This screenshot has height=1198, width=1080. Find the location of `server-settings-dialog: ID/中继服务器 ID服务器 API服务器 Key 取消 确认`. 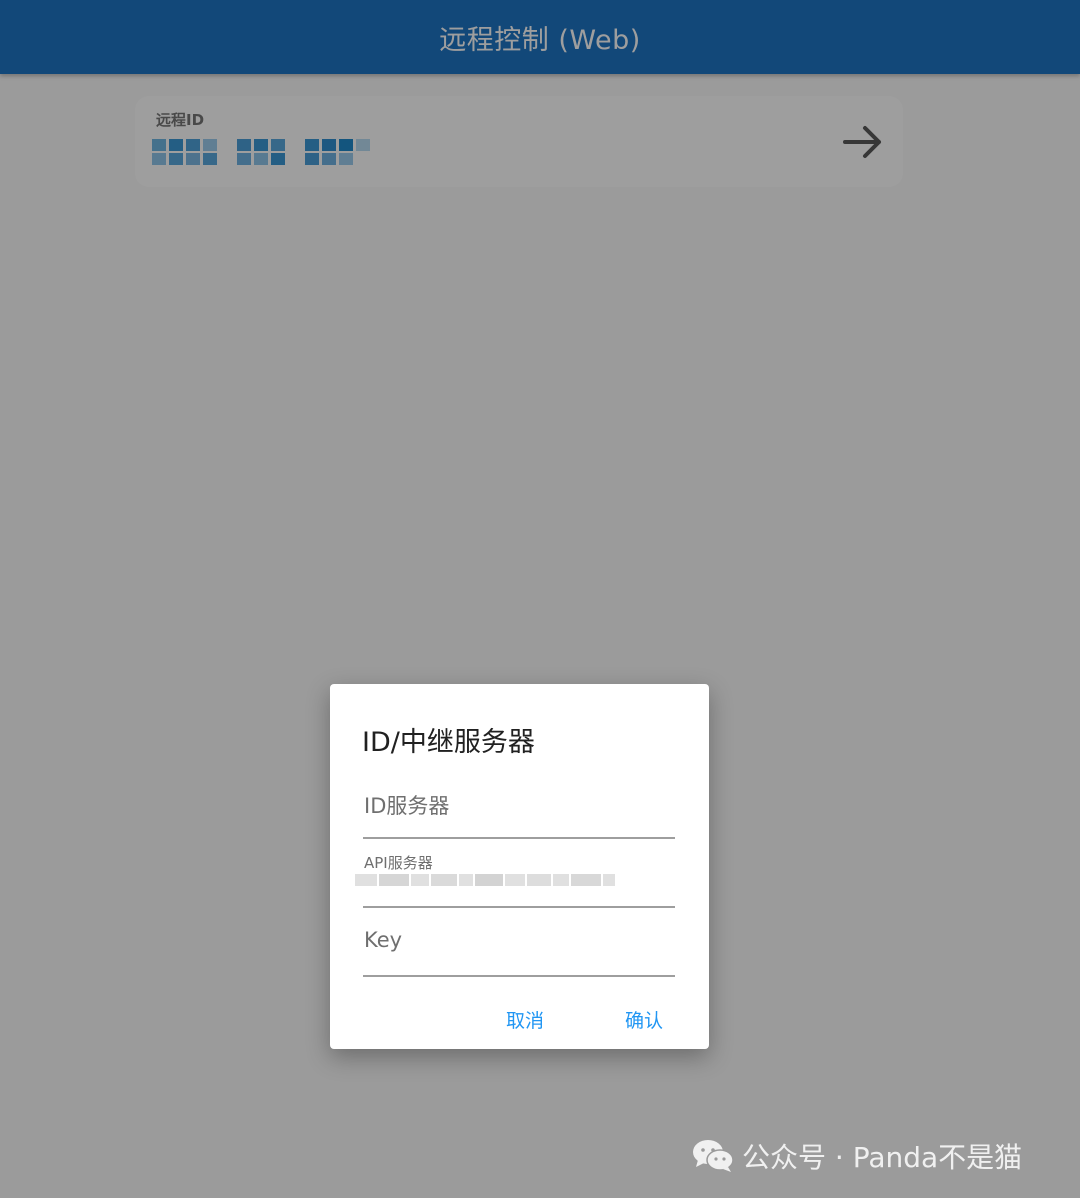

server-settings-dialog: ID/中继服务器 ID服务器 API服务器 Key 取消 确认 is located at coordinates (519, 866).